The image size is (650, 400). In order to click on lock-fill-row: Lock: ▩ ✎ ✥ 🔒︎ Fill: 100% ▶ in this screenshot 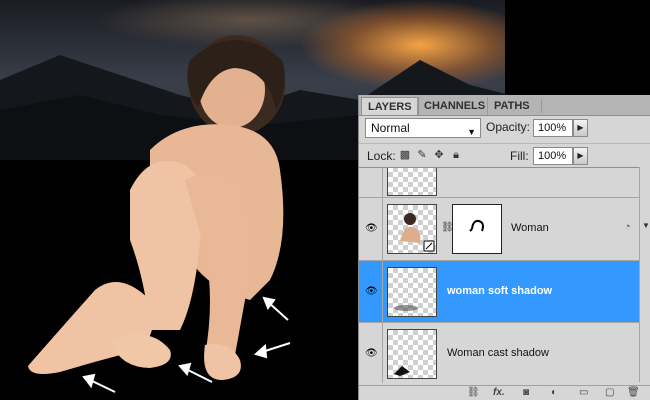, I will do `click(504, 155)`.